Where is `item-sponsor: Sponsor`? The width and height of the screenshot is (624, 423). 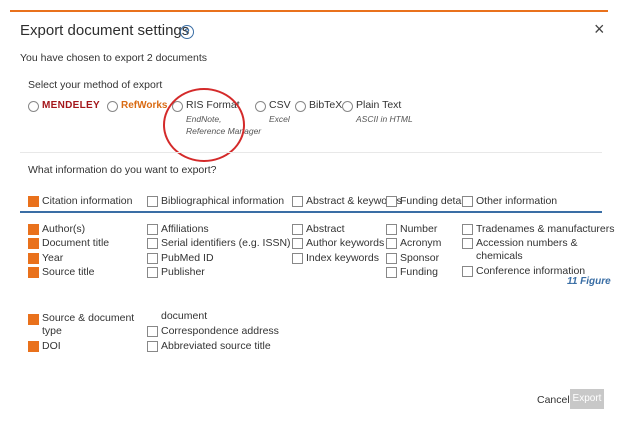 item-sponsor: Sponsor is located at coordinates (419, 258).